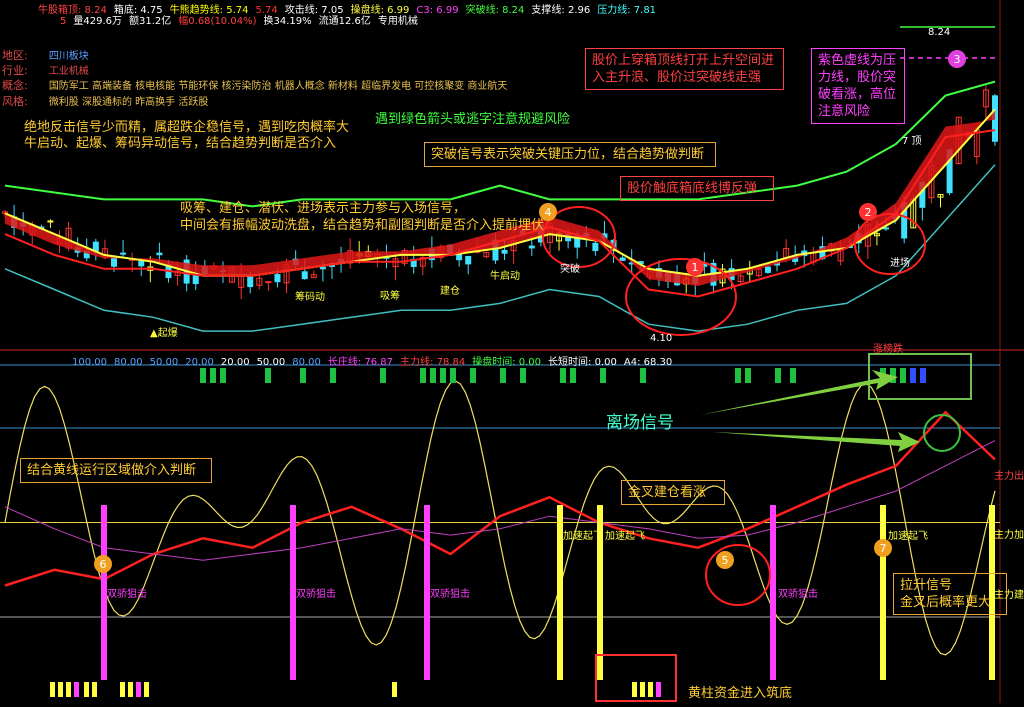 The height and width of the screenshot is (707, 1024). What do you see at coordinates (661, 338) in the screenshot?
I see `low-price-label: 4.10` at bounding box center [661, 338].